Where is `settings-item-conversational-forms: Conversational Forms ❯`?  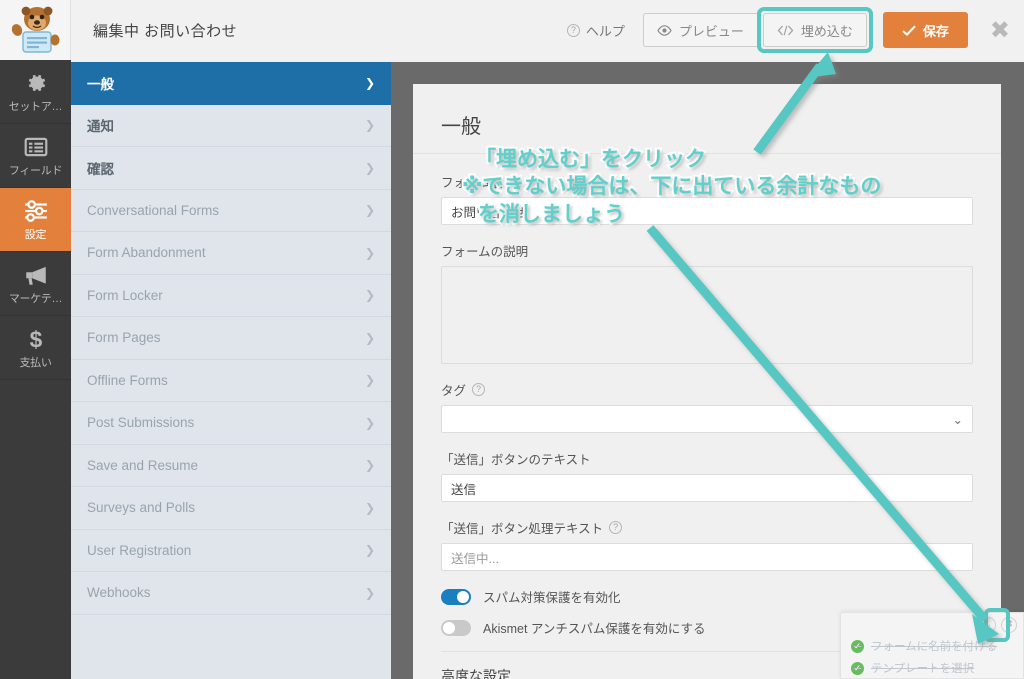
settings-item-conversational-forms: Conversational Forms ❯ is located at coordinates (231, 211).